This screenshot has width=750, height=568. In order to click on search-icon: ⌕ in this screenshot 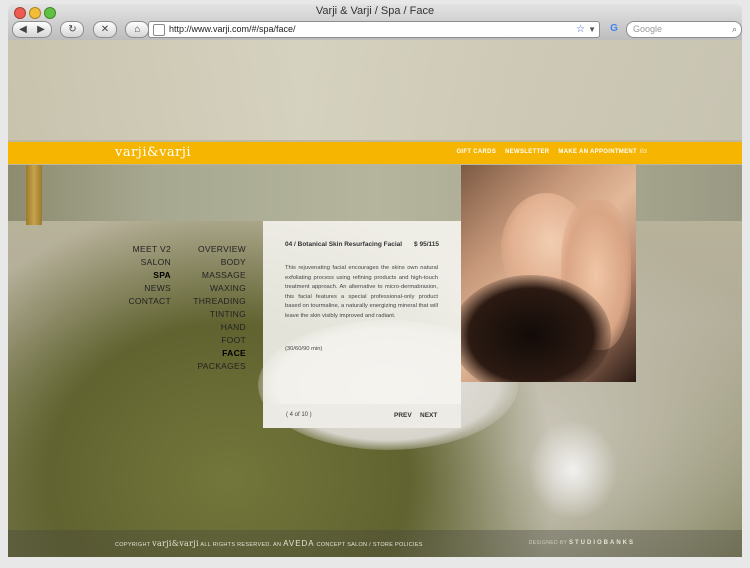, I will do `click(734, 29)`.